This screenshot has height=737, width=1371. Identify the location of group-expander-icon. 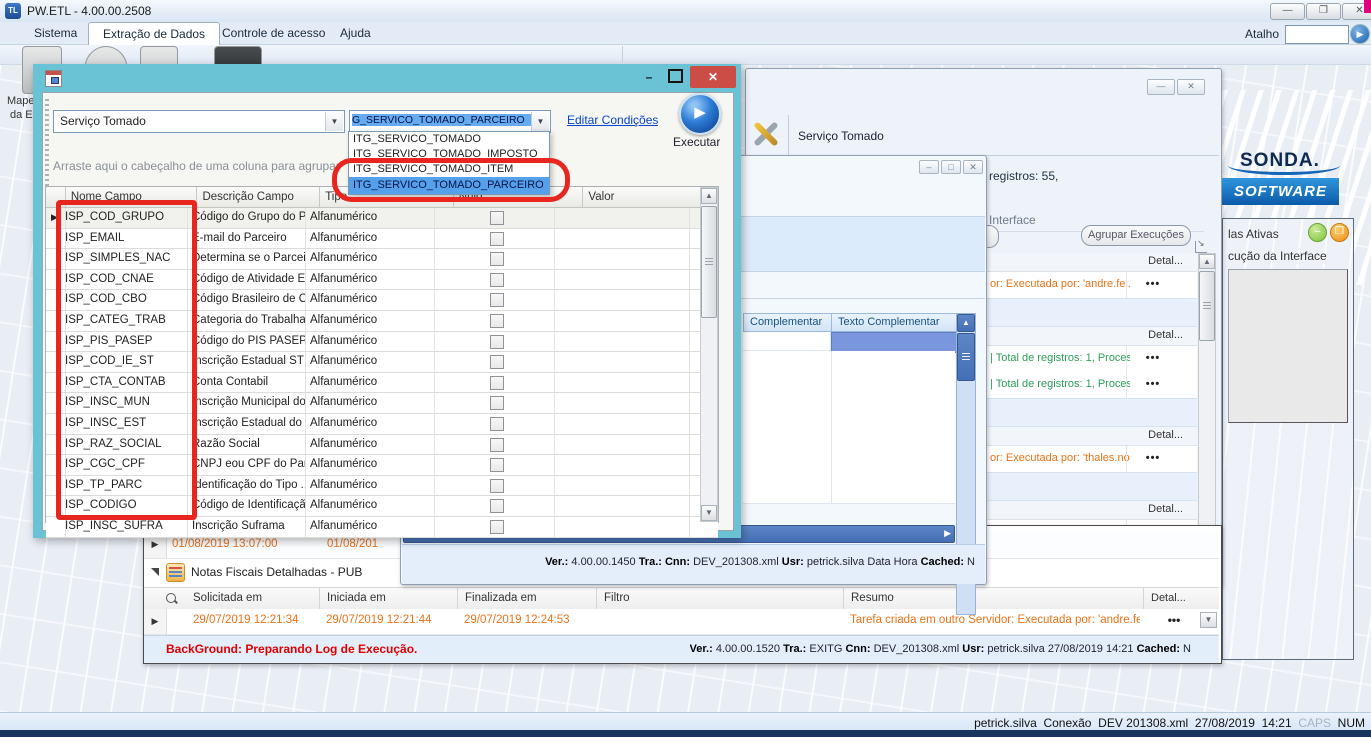
(1201, 245).